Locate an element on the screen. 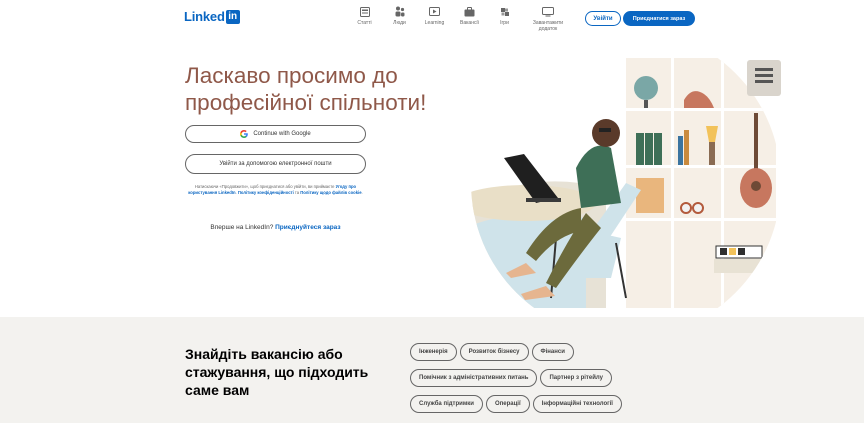 The image size is (864, 423). download-app-icon is located at coordinates (548, 11).